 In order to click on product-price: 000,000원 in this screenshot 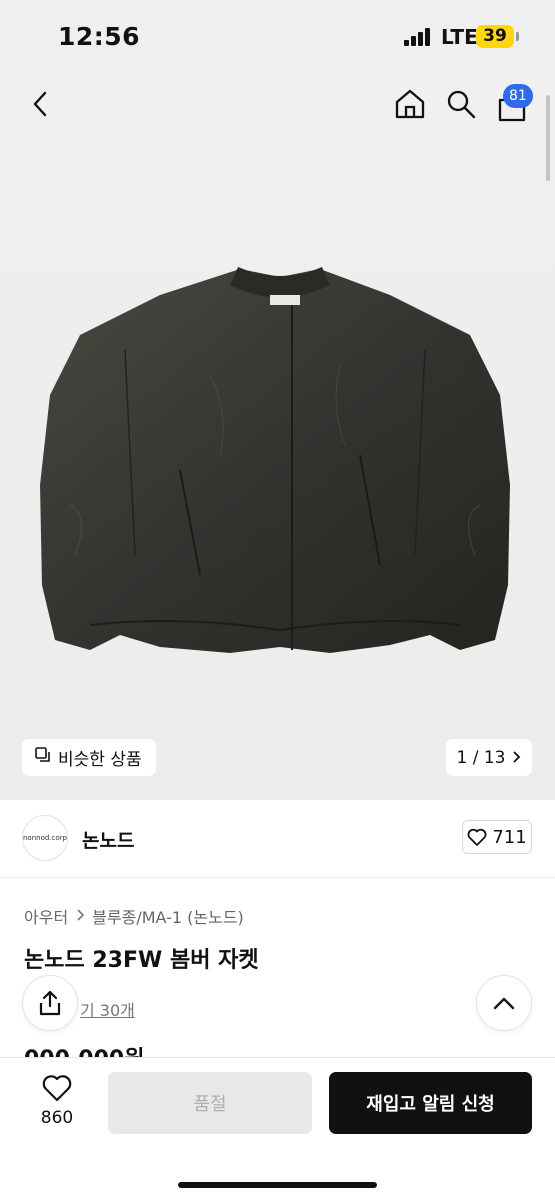, I will do `click(84, 1051)`.